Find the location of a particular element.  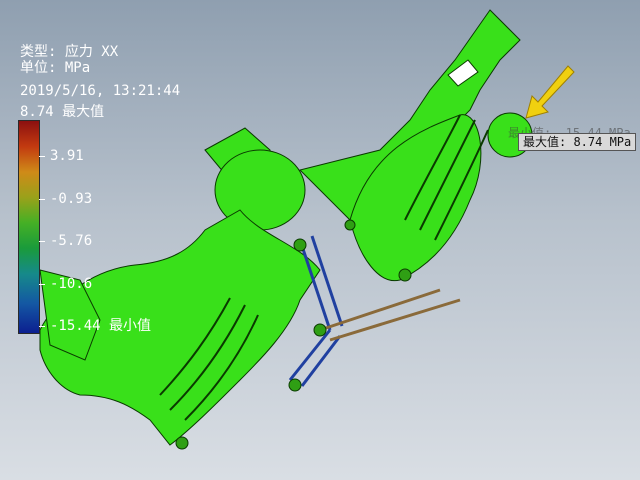

max-arrow-icon is located at coordinates (550, 92).